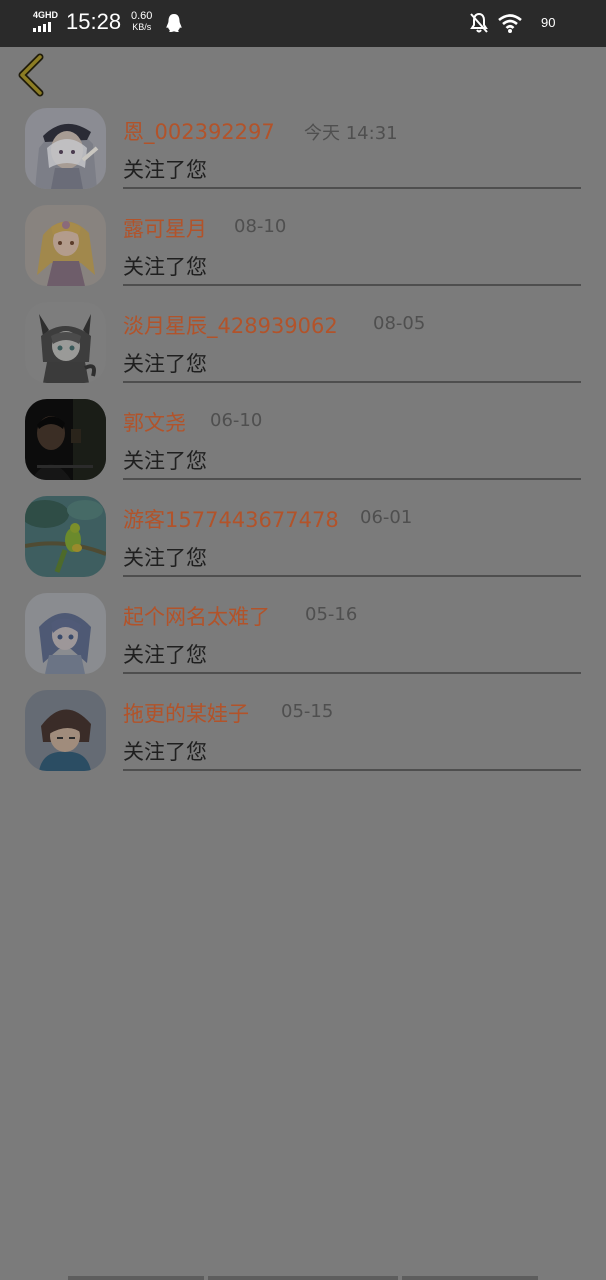 Image resolution: width=606 pixels, height=1280 pixels. Describe the element at coordinates (303, 542) in the screenshot. I see `list-item: 游客1577443677478 06-01 关注了您` at that location.